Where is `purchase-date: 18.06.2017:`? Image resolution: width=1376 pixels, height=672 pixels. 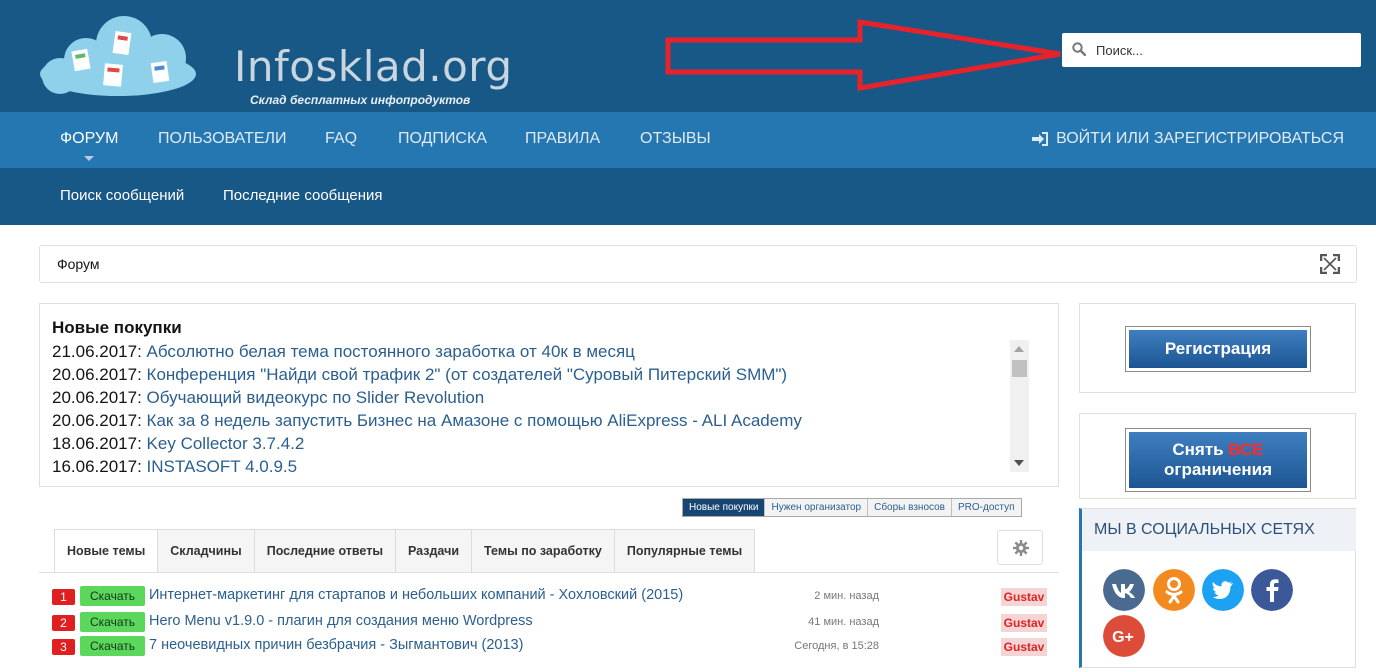
purchase-date: 18.06.2017: is located at coordinates (97, 443).